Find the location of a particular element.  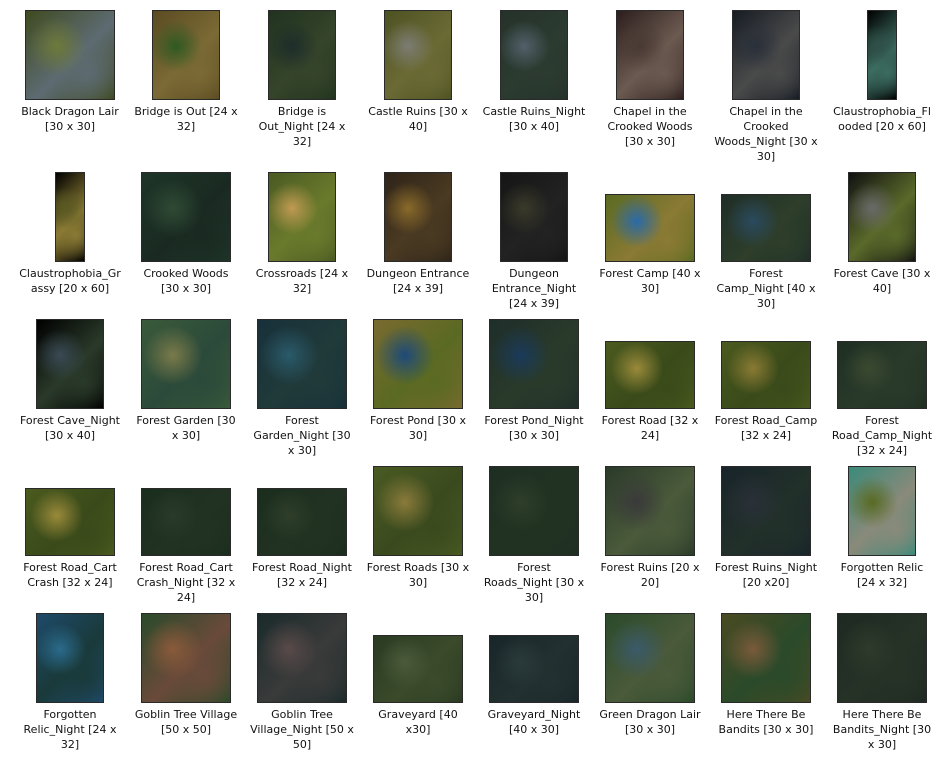

file-item: Claustrophobia_Flooded [20 x 60] is located at coordinates (882, 81).